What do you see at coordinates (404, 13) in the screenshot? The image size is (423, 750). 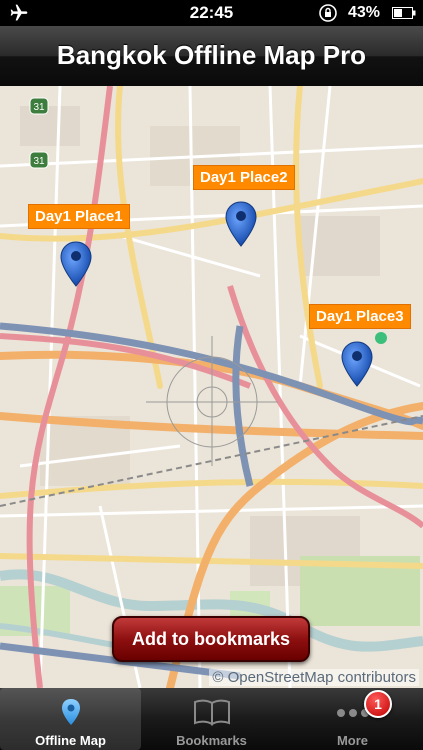 I see `battery-icon` at bounding box center [404, 13].